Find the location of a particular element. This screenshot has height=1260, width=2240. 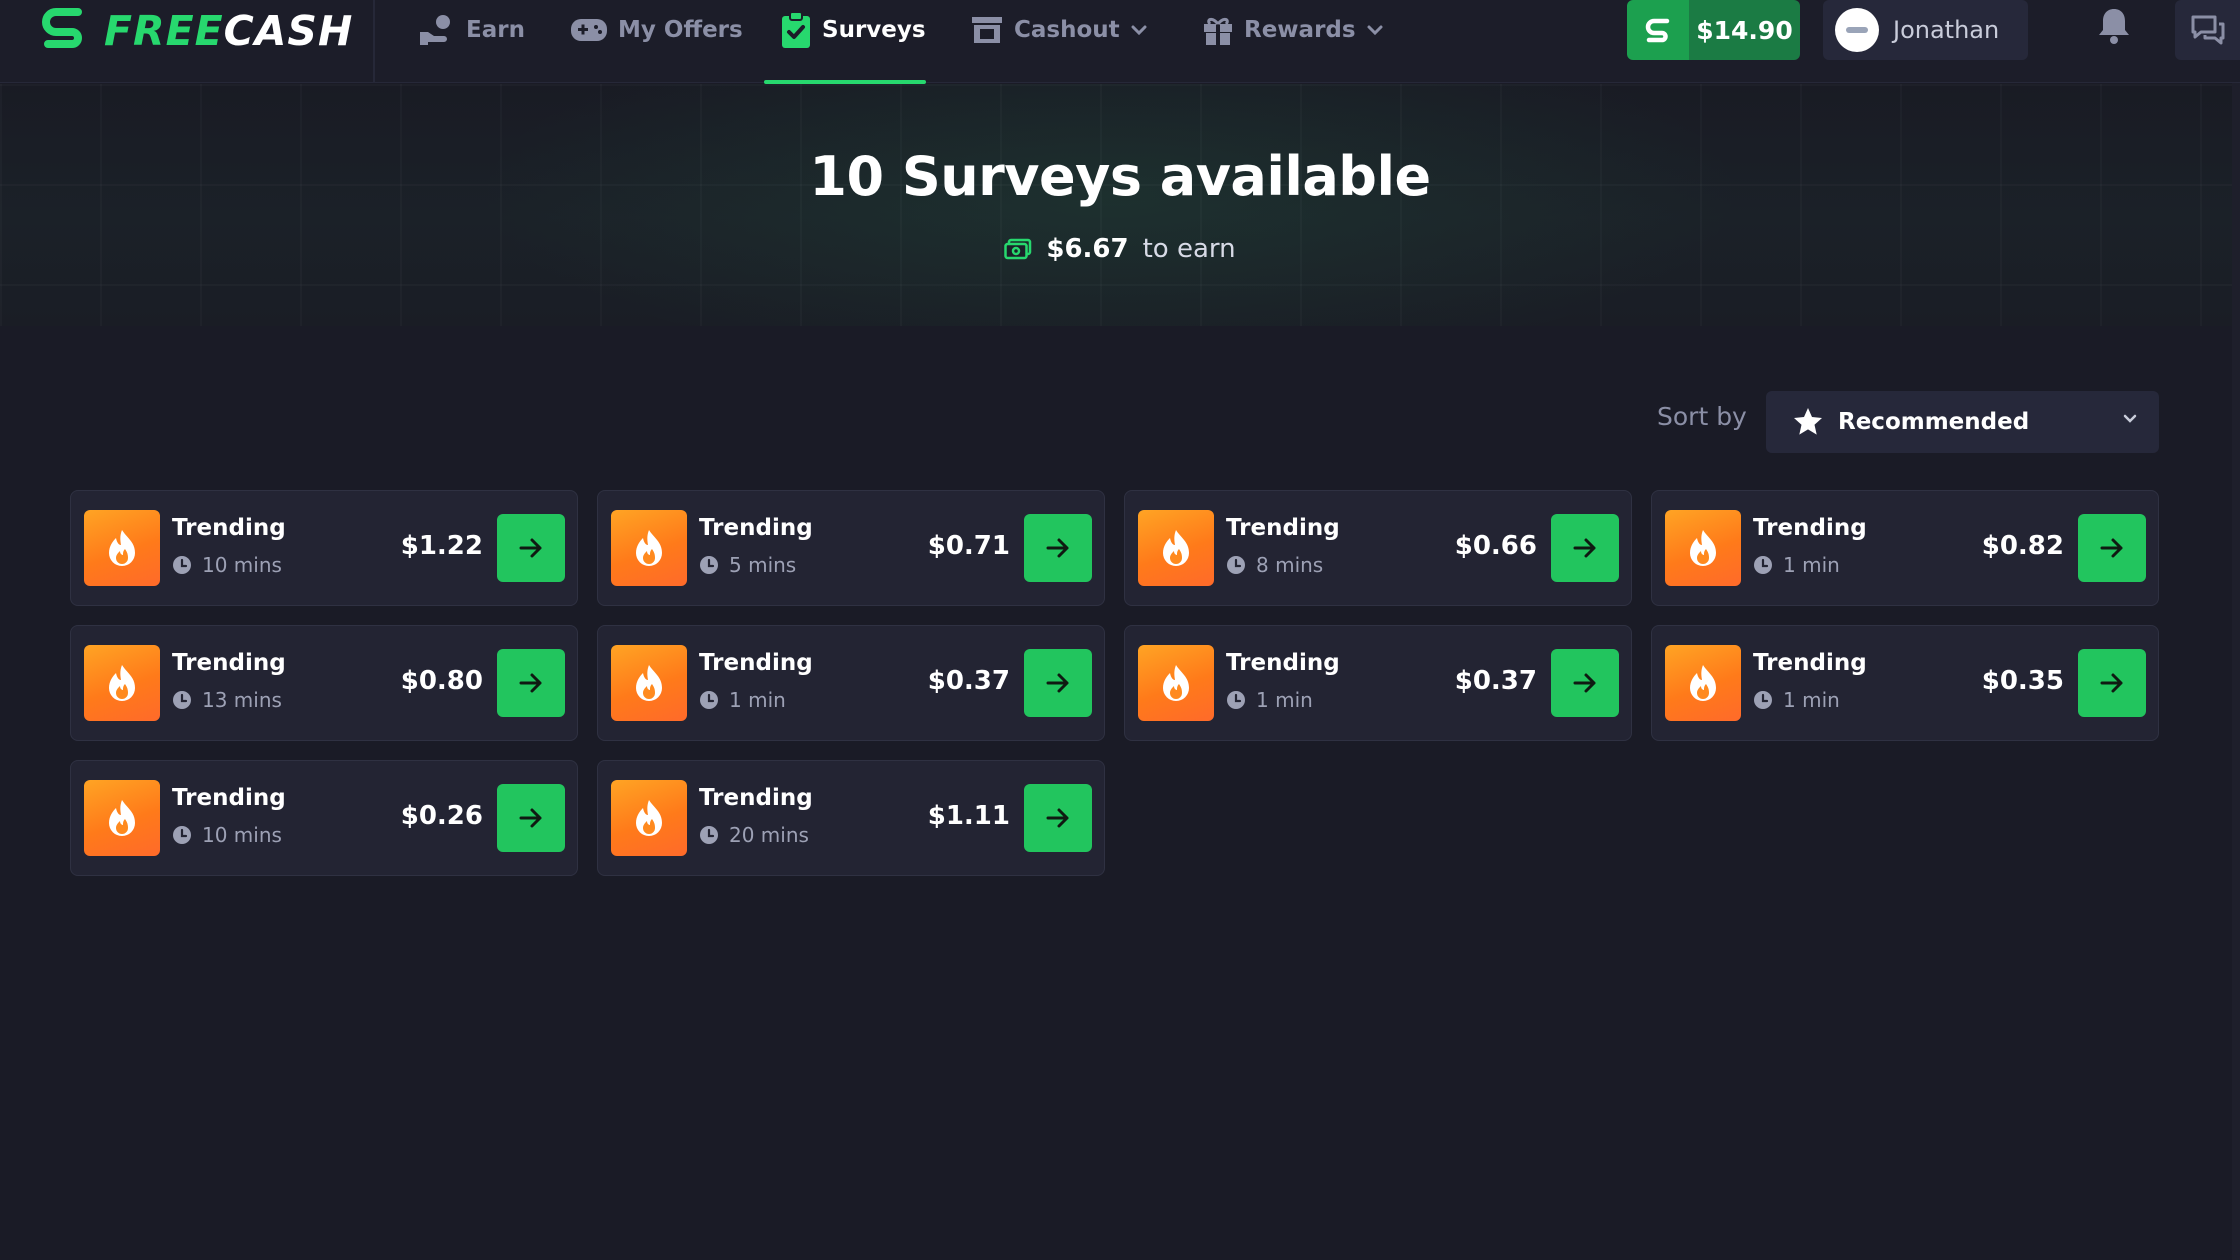

survey-price: $0.80 is located at coordinates (441, 681).